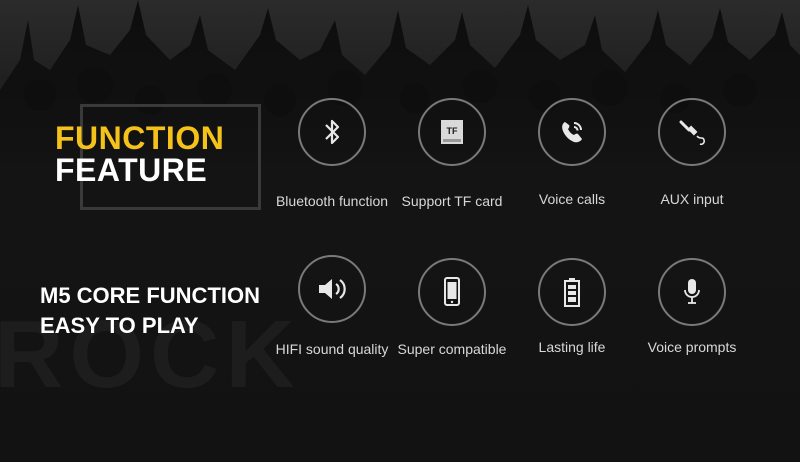  Describe the element at coordinates (692, 132) in the screenshot. I see `aux-jack-icon` at that location.